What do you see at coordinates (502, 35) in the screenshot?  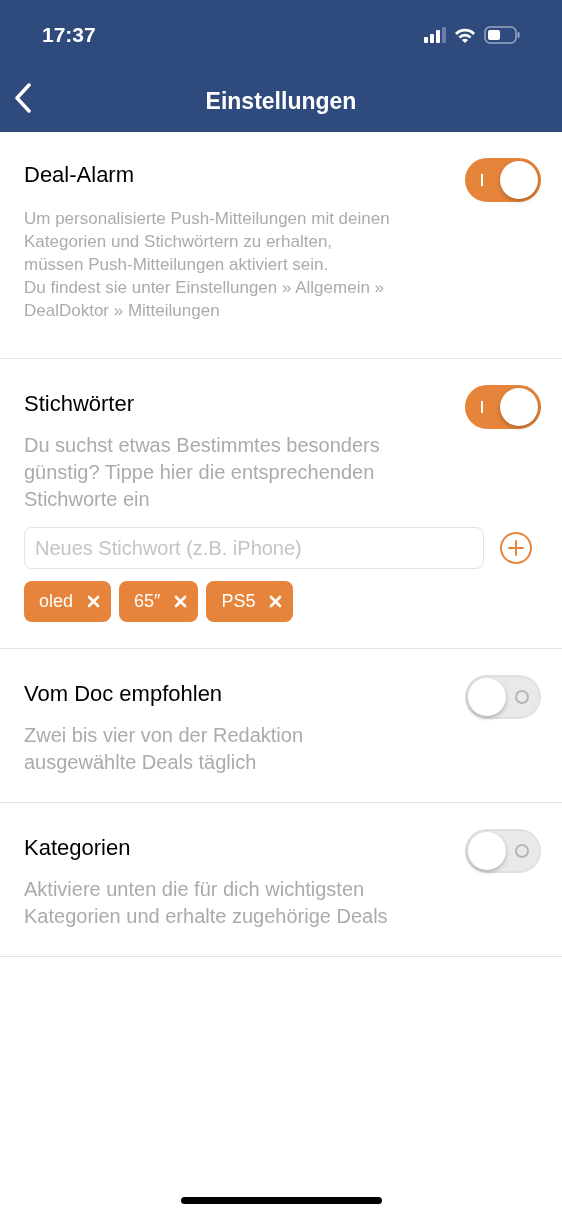 I see `battery-icon` at bounding box center [502, 35].